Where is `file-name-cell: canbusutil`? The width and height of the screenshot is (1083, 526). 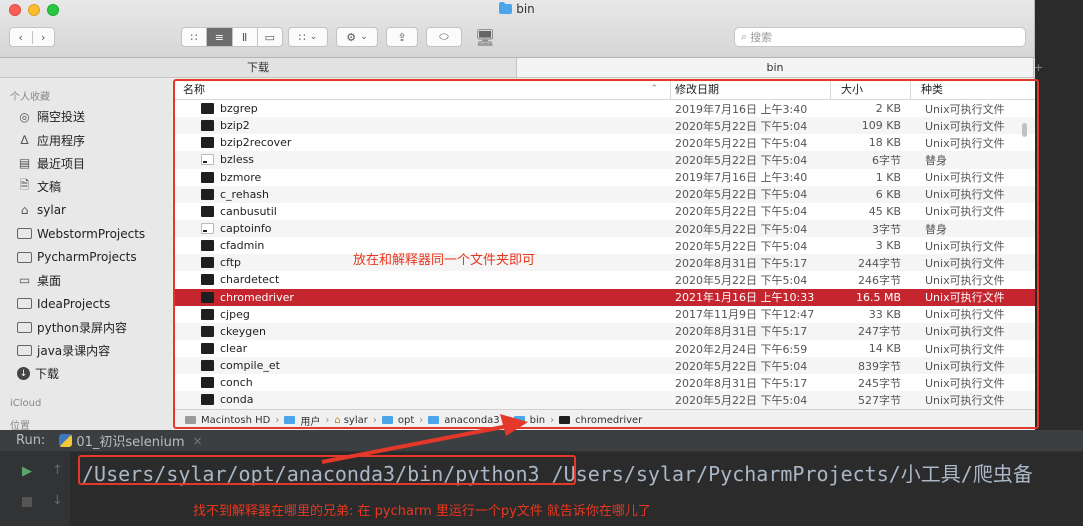
file-name-cell: canbusutil is located at coordinates (423, 211).